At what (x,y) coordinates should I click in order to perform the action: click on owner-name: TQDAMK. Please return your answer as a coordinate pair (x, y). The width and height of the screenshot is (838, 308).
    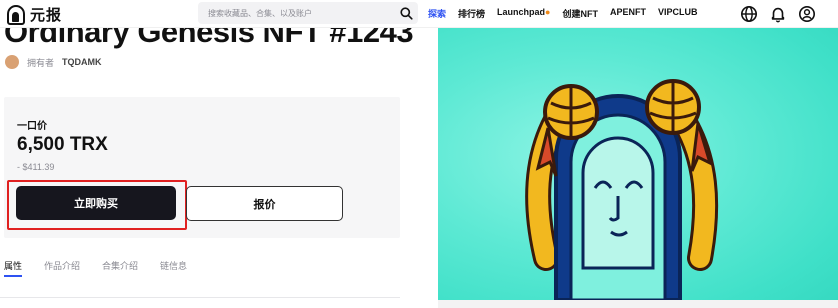
    Looking at the image, I should click on (82, 62).